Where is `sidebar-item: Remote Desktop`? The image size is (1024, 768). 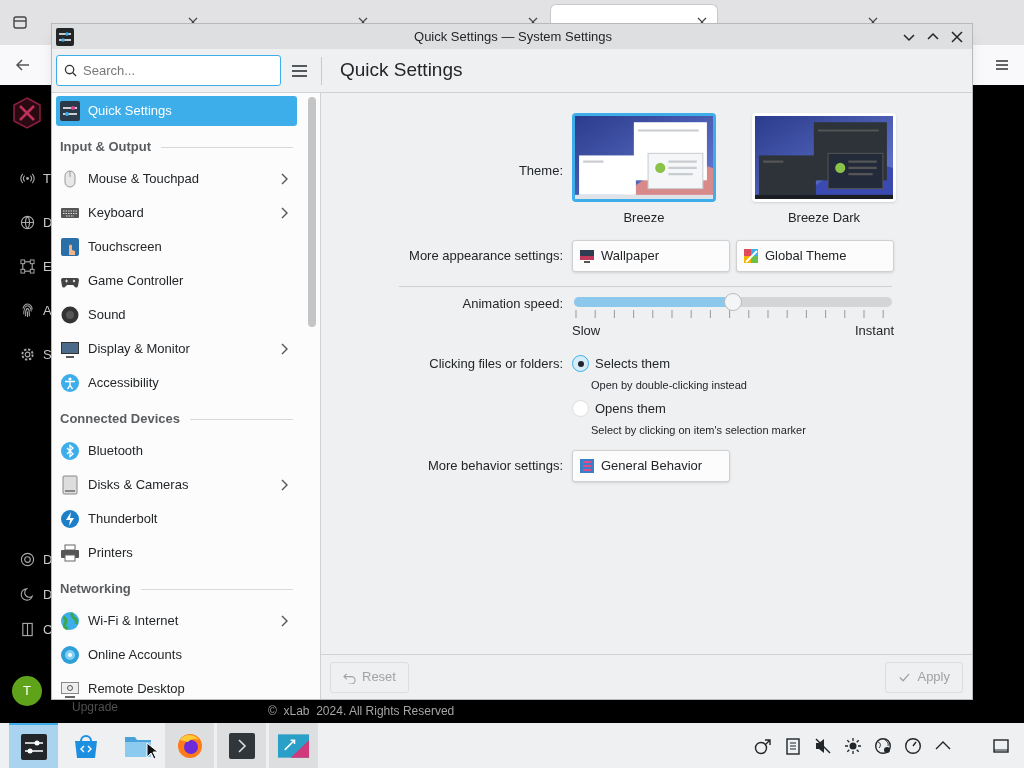
sidebar-item: Remote Desktop is located at coordinates (176, 686).